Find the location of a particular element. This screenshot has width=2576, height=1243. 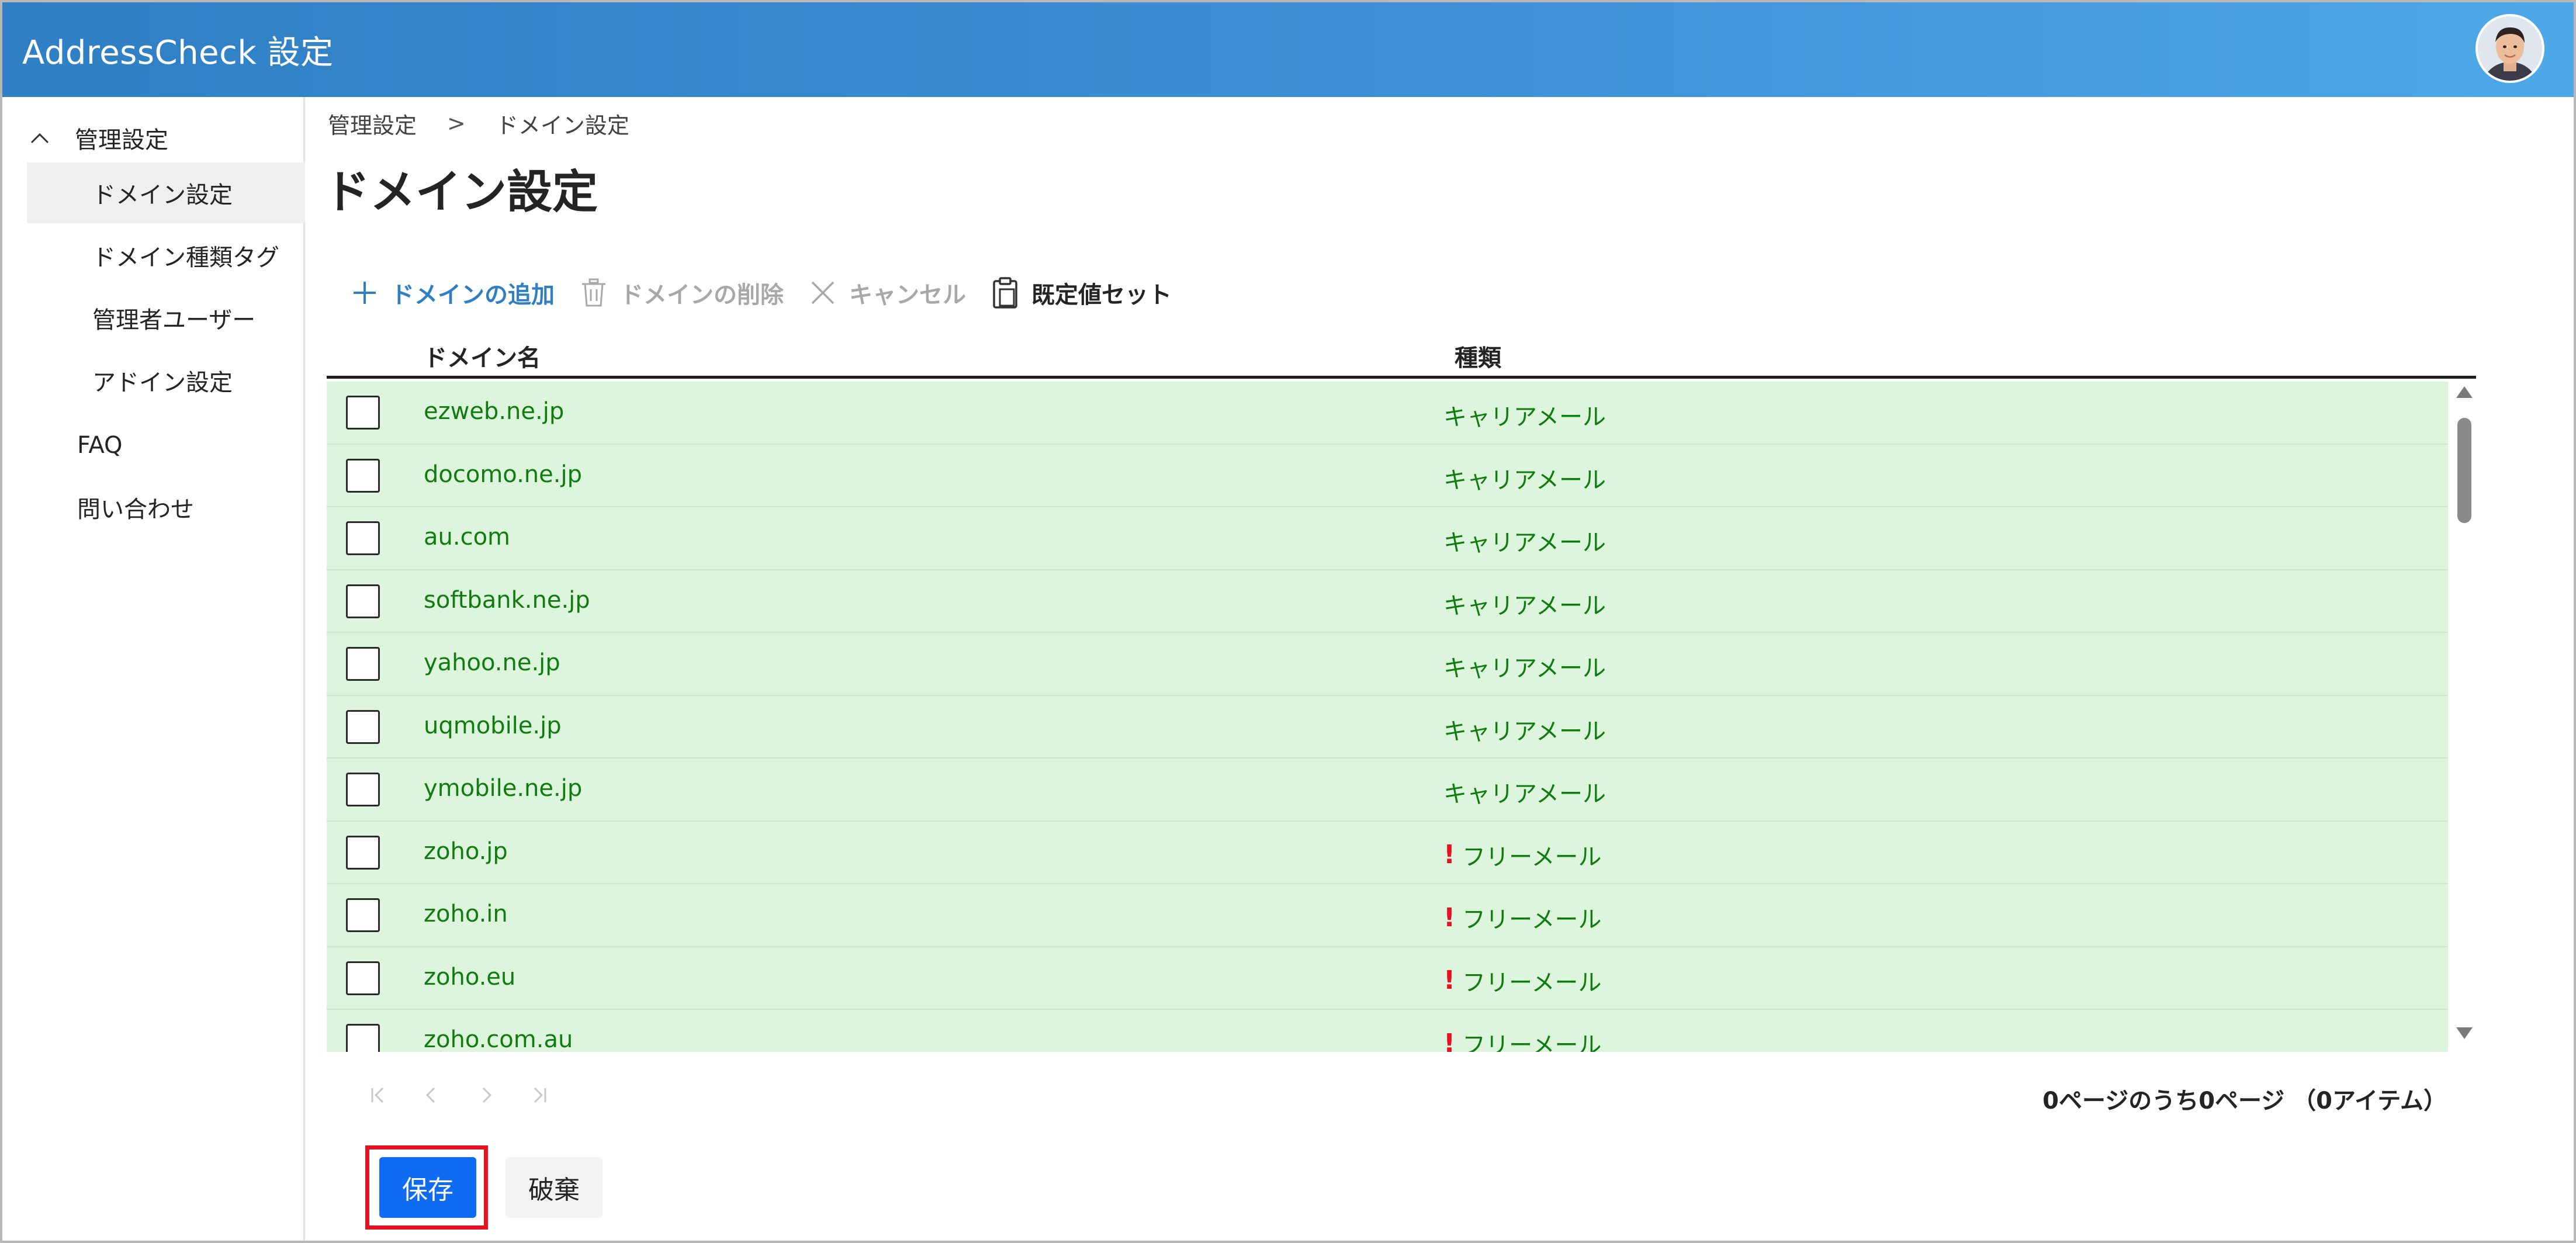

domain-name-cell: zoho.jp is located at coordinates (466, 851).